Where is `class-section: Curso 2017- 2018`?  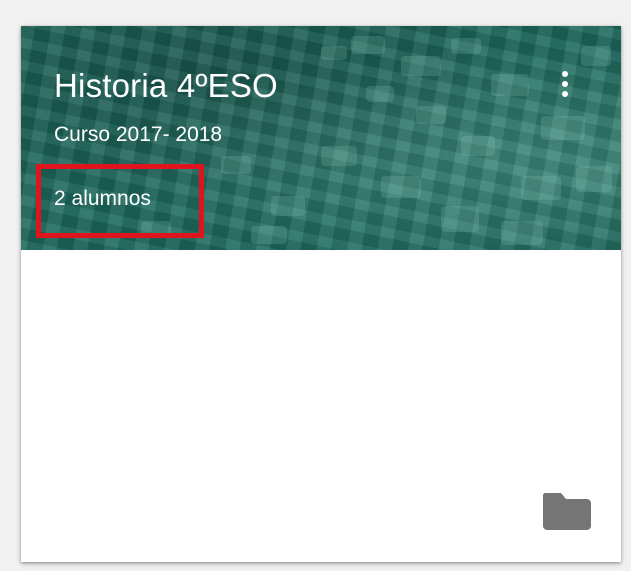 class-section: Curso 2017- 2018 is located at coordinates (138, 134).